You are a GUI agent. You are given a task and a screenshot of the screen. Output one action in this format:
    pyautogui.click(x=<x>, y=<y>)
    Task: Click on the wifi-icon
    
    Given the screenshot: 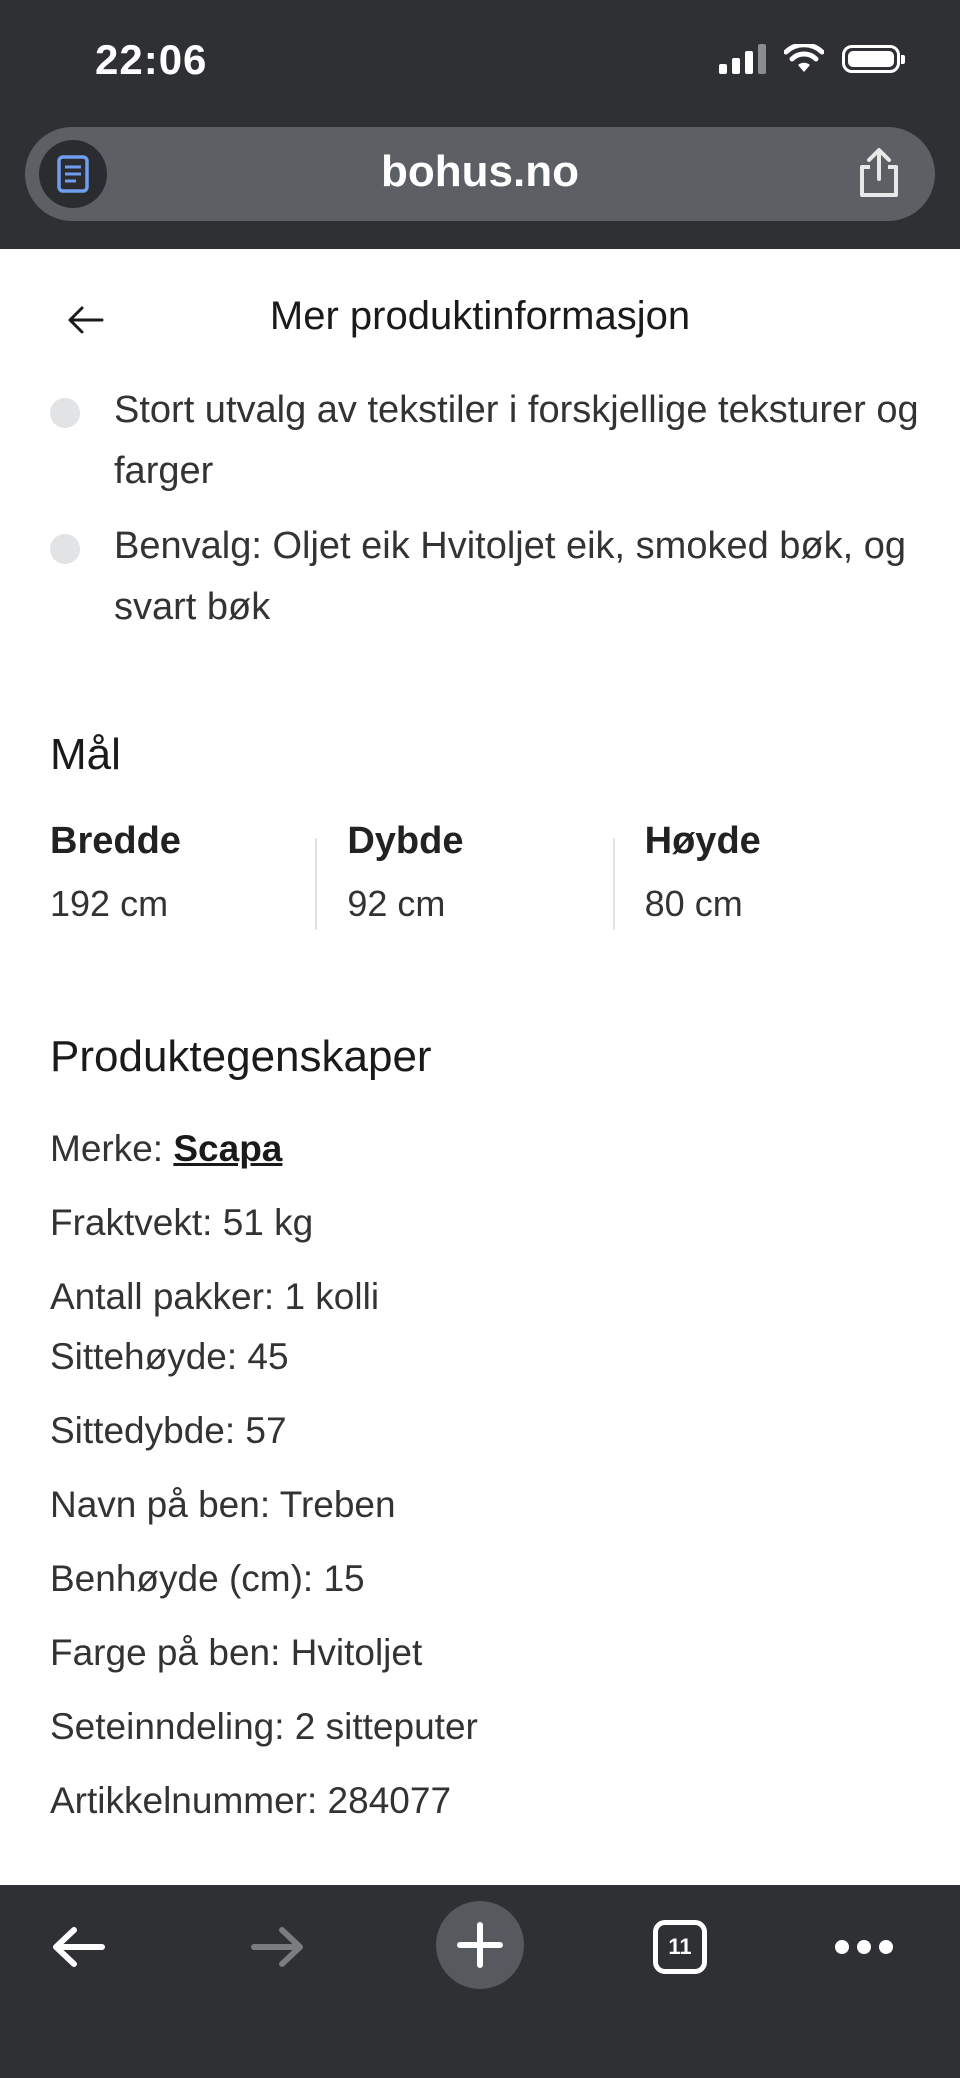 What is the action you would take?
    pyautogui.click(x=804, y=58)
    